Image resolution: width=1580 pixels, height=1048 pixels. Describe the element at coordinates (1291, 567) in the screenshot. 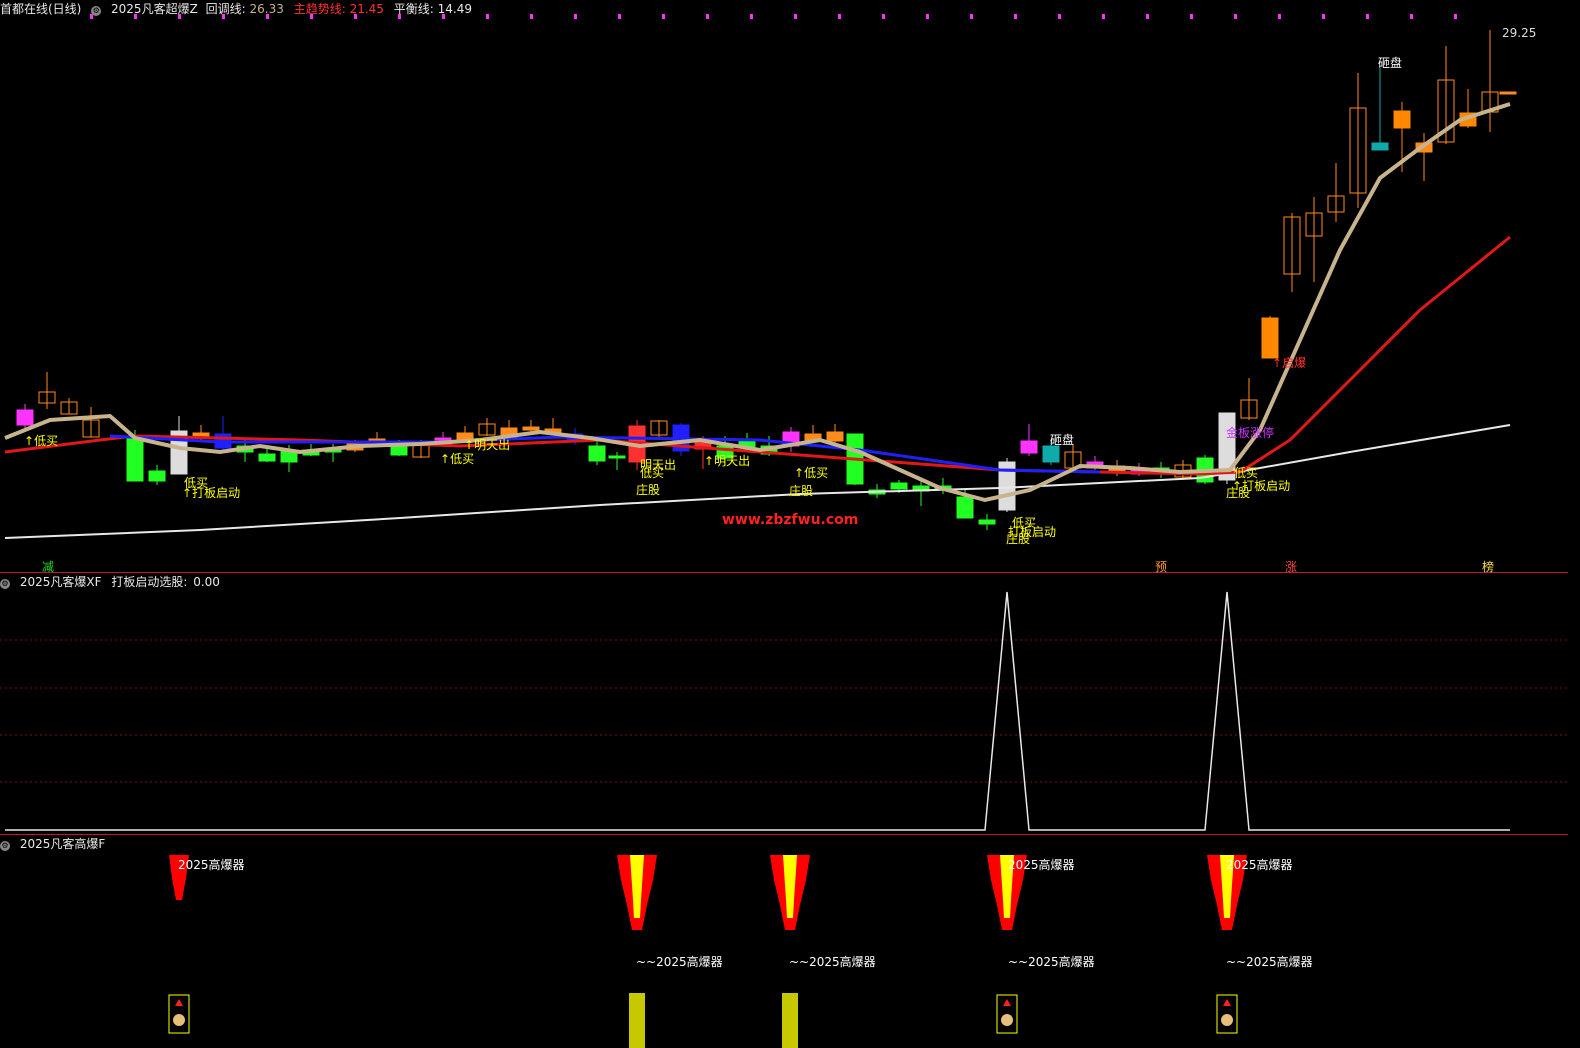

I see `marker-zhang: 涨` at that location.